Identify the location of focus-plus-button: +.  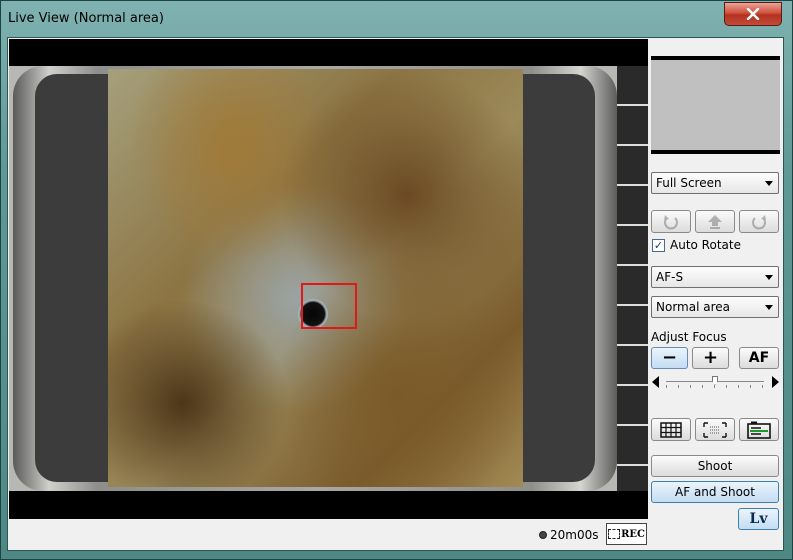
(710, 358).